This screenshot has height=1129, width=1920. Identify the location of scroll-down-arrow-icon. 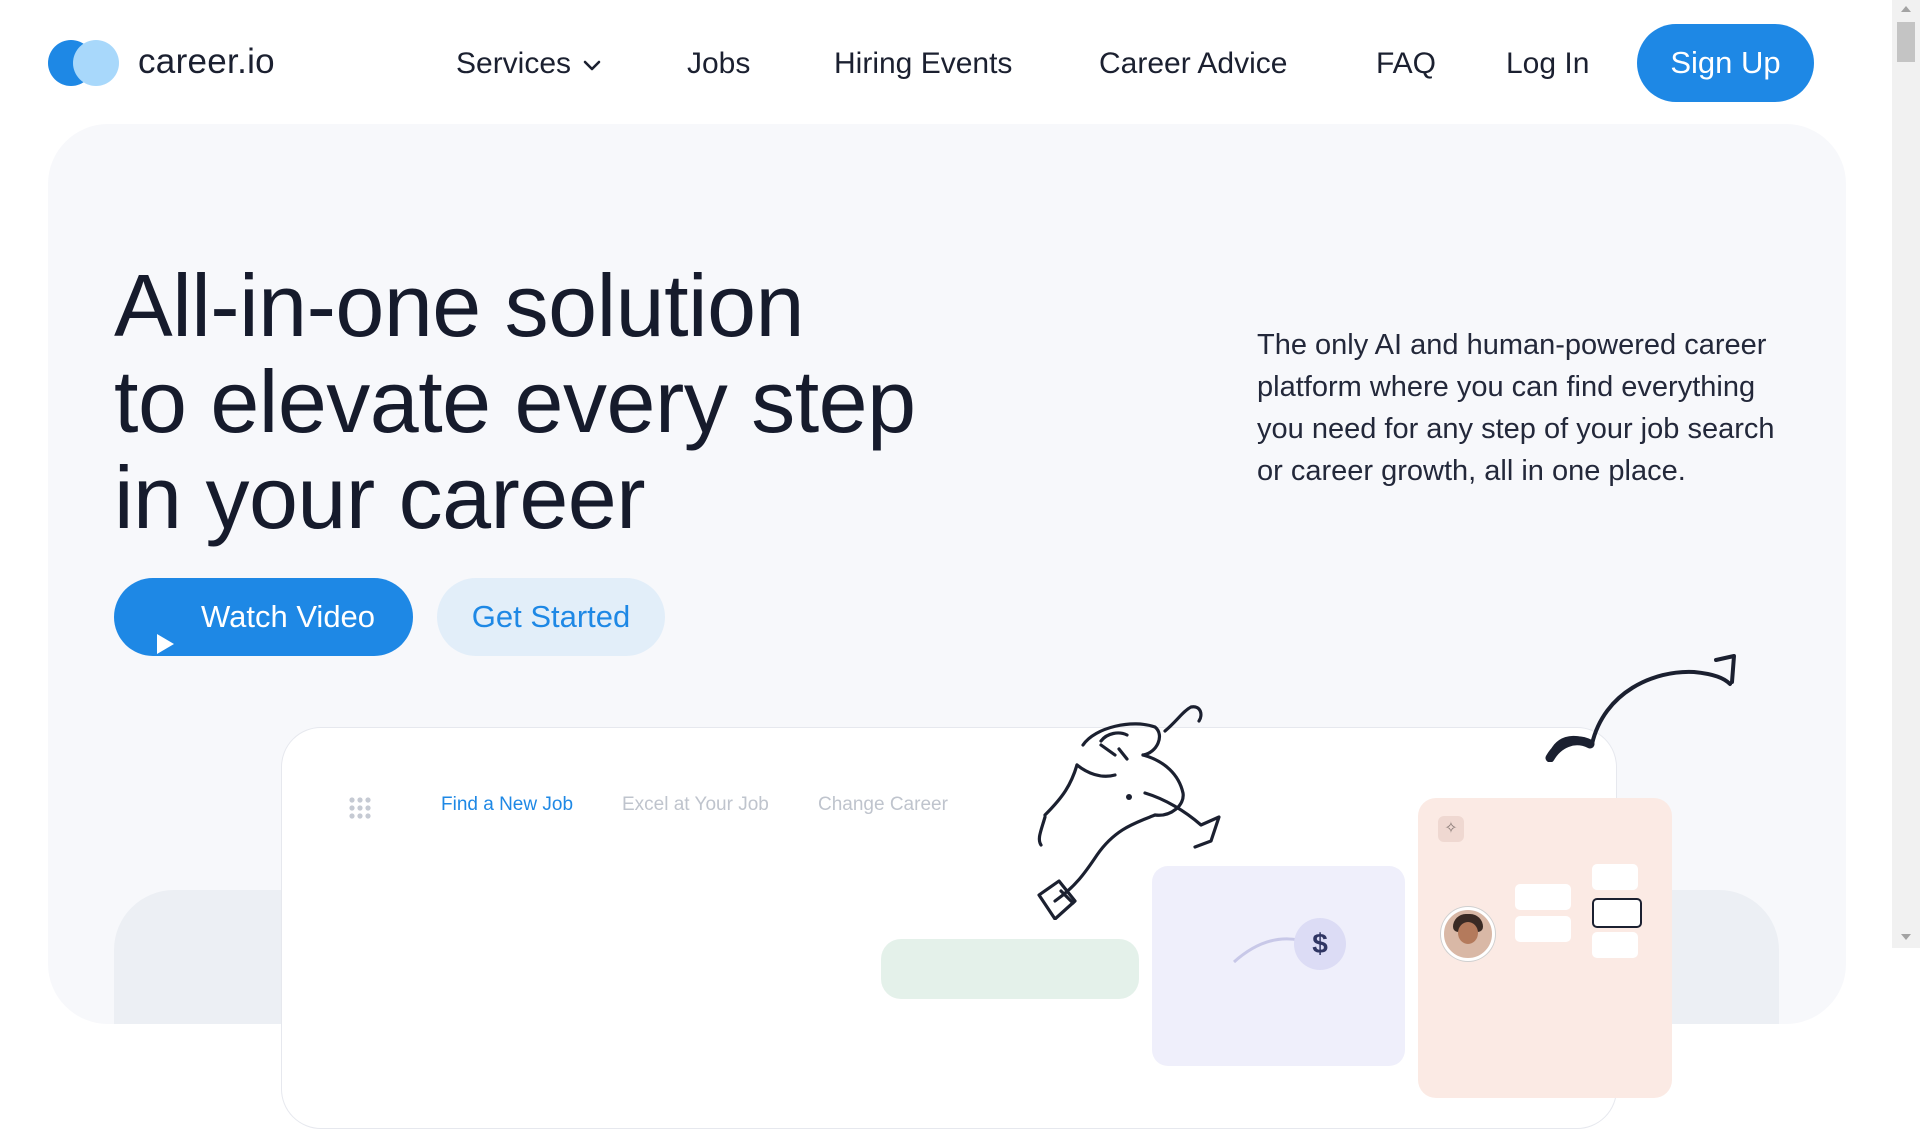
(1906, 937).